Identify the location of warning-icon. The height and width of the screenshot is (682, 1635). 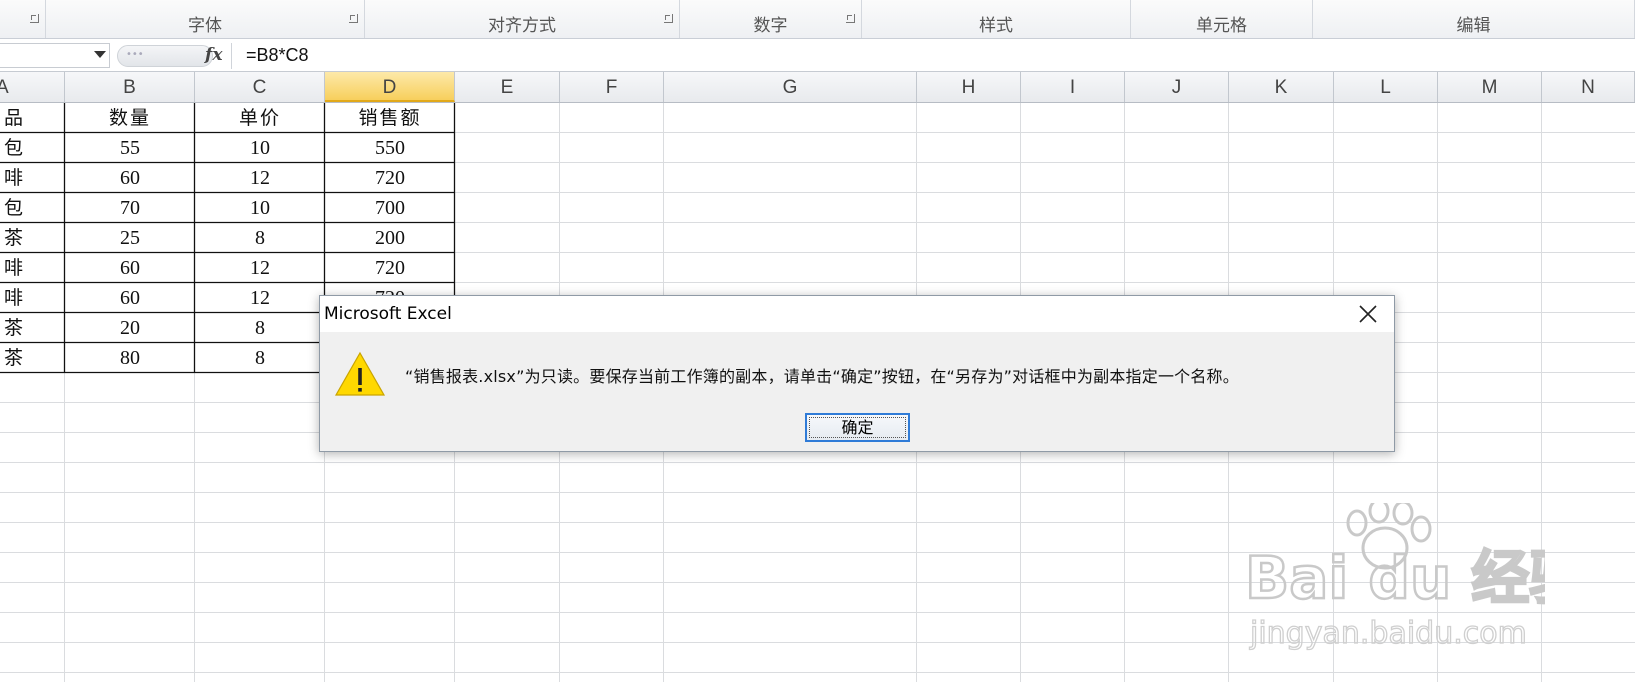
(360, 373).